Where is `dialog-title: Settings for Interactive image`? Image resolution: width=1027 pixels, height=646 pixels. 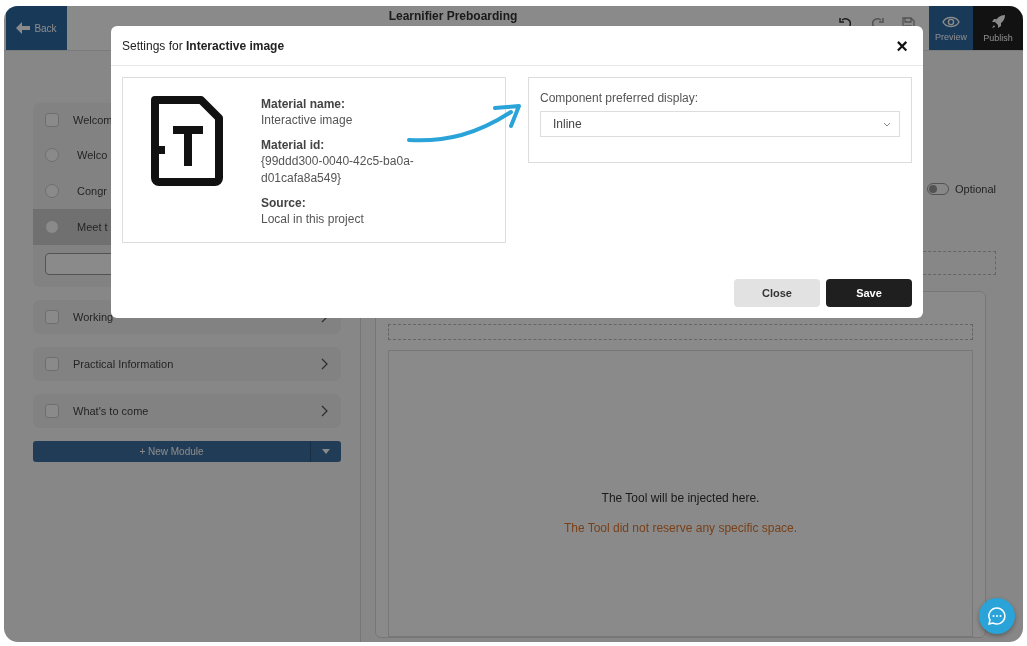 dialog-title: Settings for Interactive image is located at coordinates (204, 45).